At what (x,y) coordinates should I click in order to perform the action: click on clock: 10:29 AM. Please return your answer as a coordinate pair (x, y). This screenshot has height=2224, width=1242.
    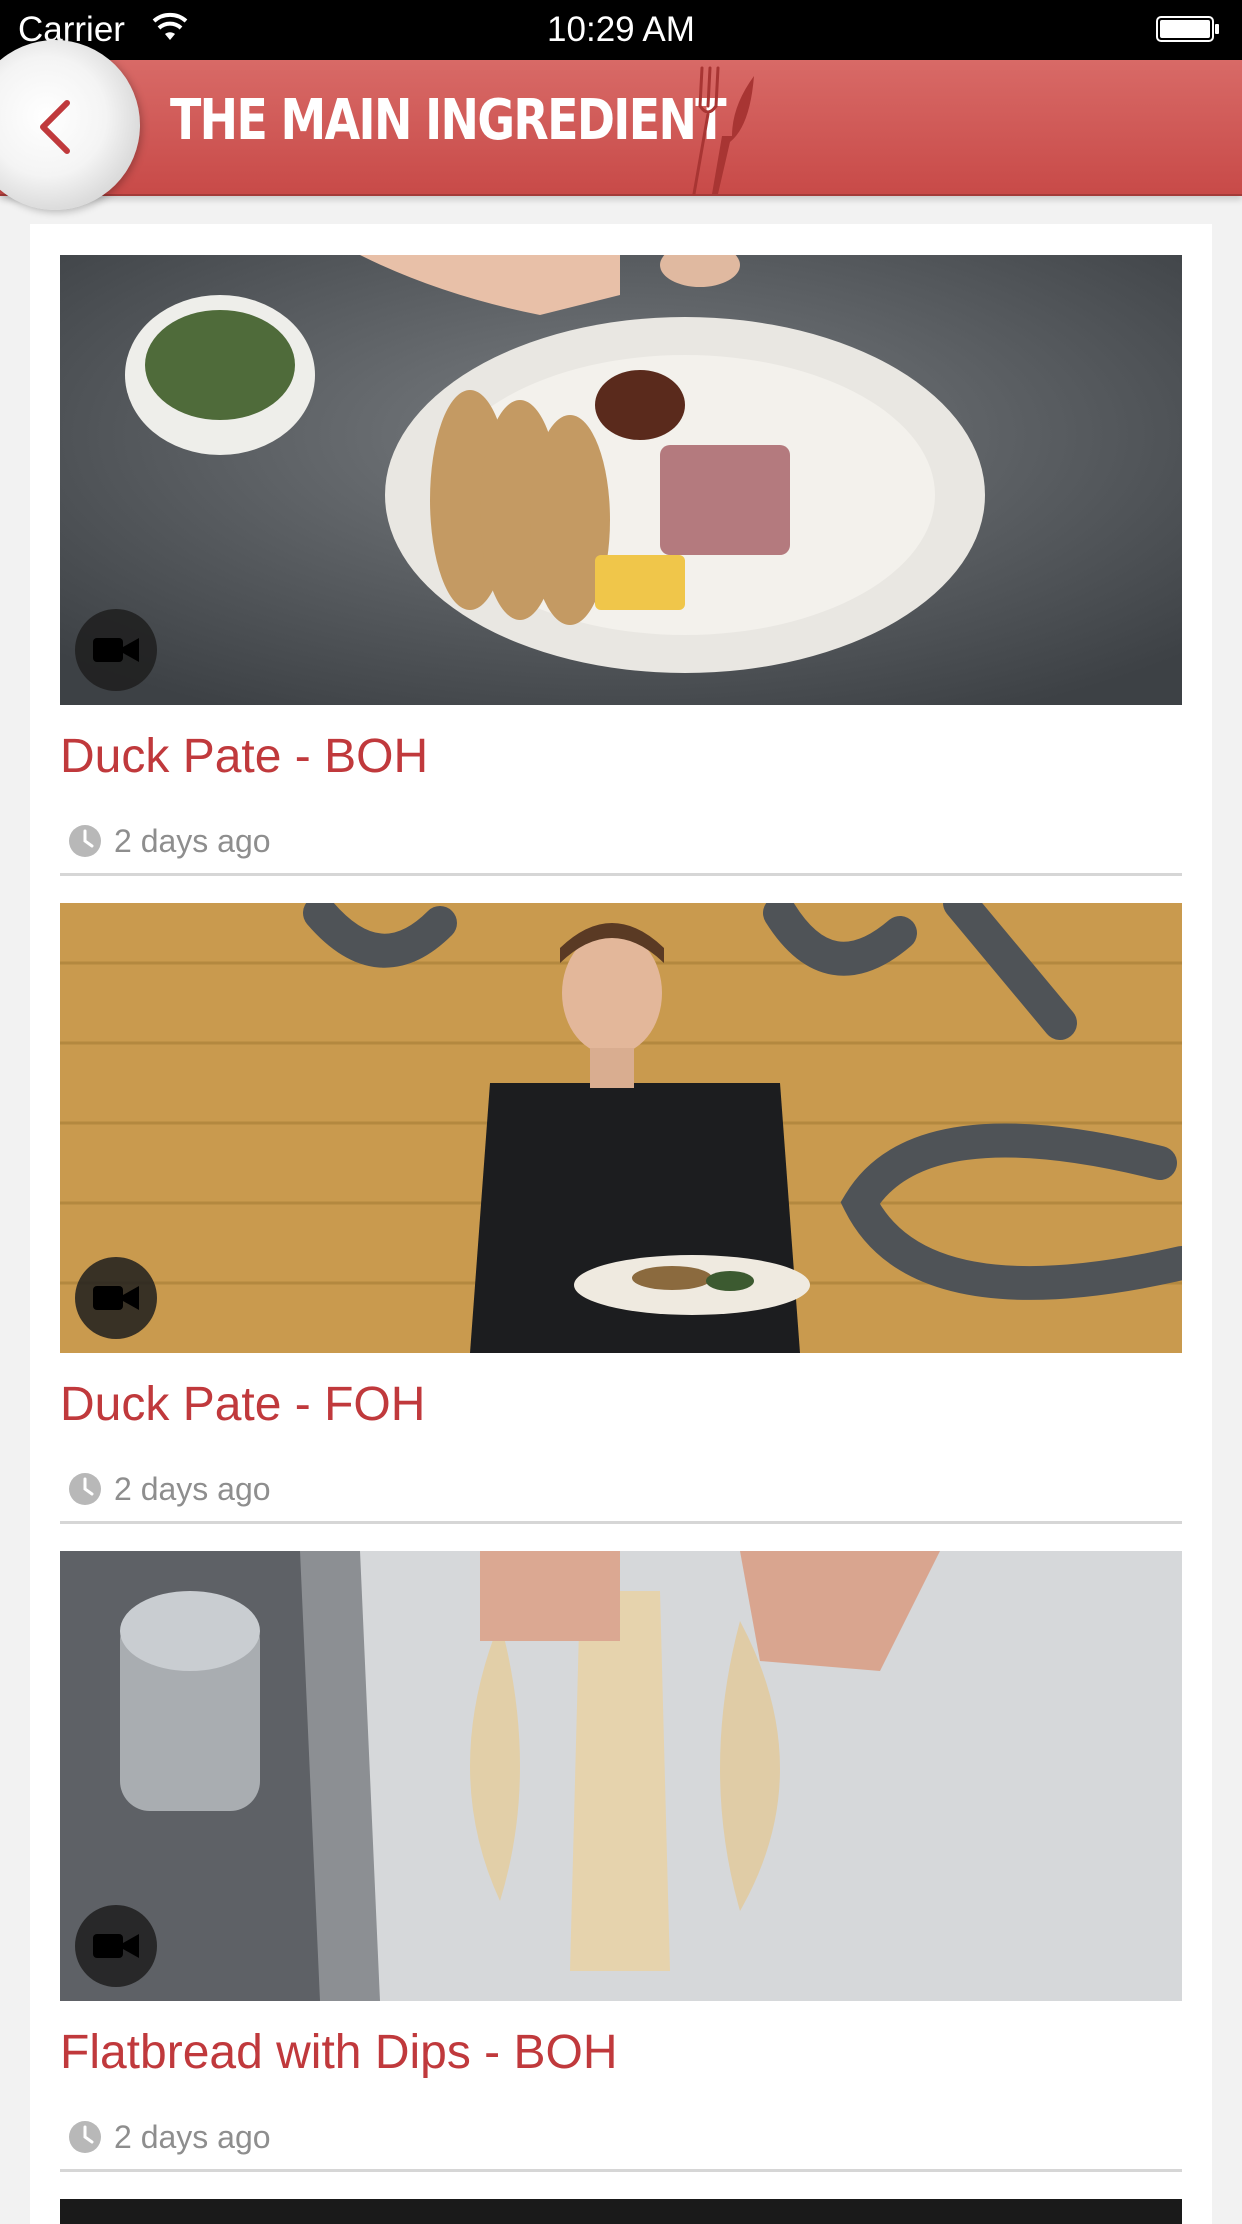
    Looking at the image, I should click on (621, 29).